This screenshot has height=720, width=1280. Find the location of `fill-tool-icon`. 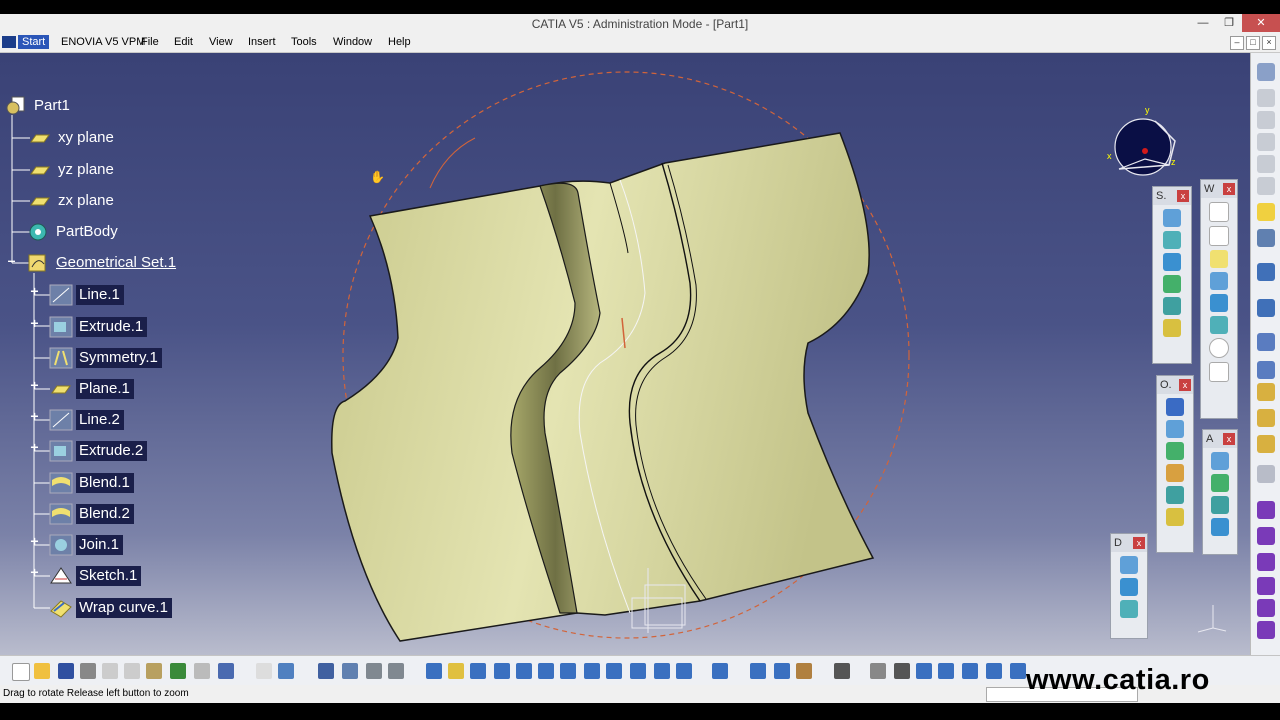

fill-tool-icon is located at coordinates (1172, 284).